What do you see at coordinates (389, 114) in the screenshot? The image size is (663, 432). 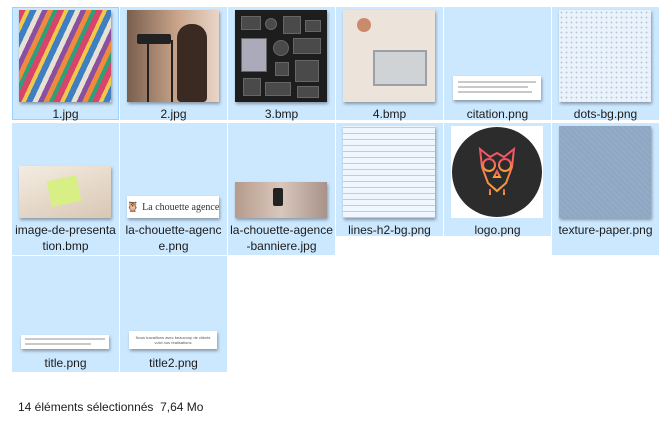 I see `file-name: 4.bmp` at bounding box center [389, 114].